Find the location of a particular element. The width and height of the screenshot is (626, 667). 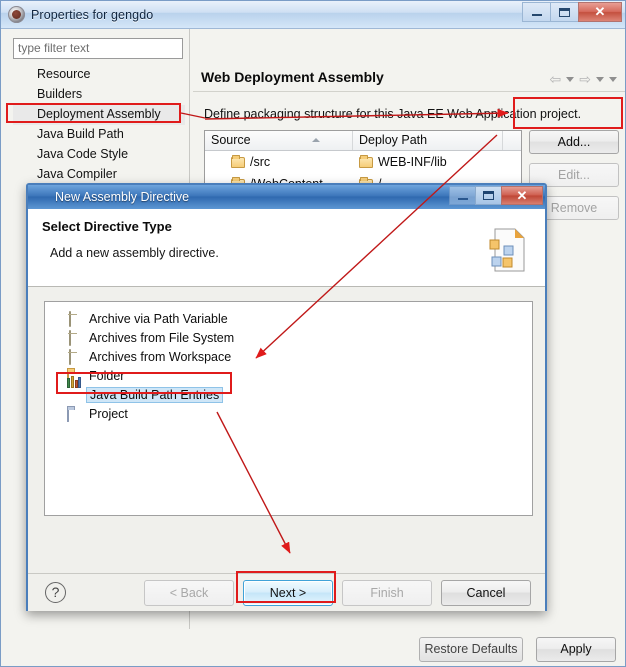

window-title: Properties for gengdo is located at coordinates (92, 14).